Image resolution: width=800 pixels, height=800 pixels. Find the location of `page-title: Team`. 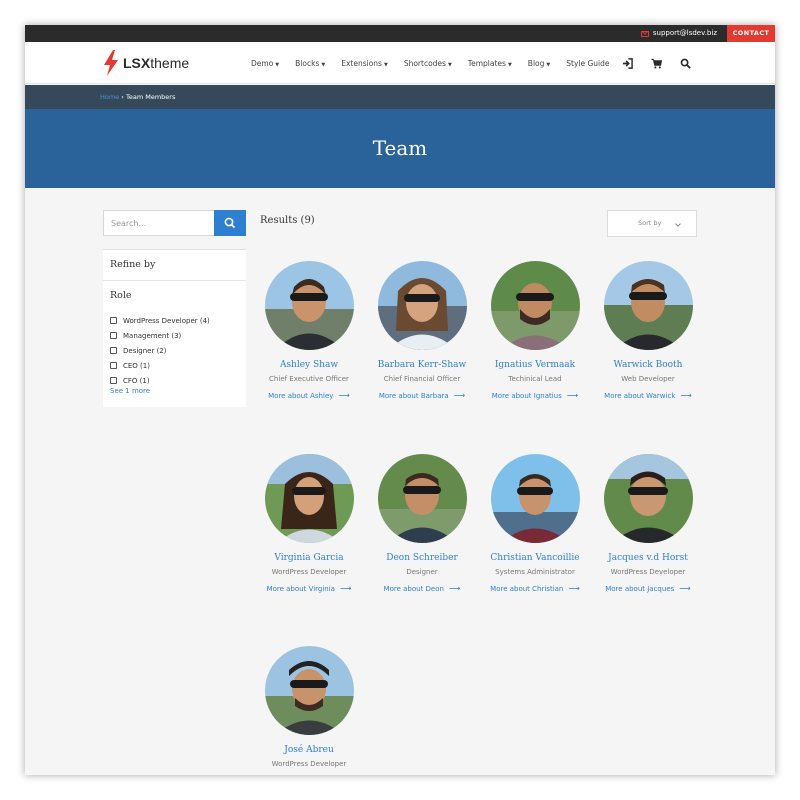

page-title: Team is located at coordinates (400, 148).